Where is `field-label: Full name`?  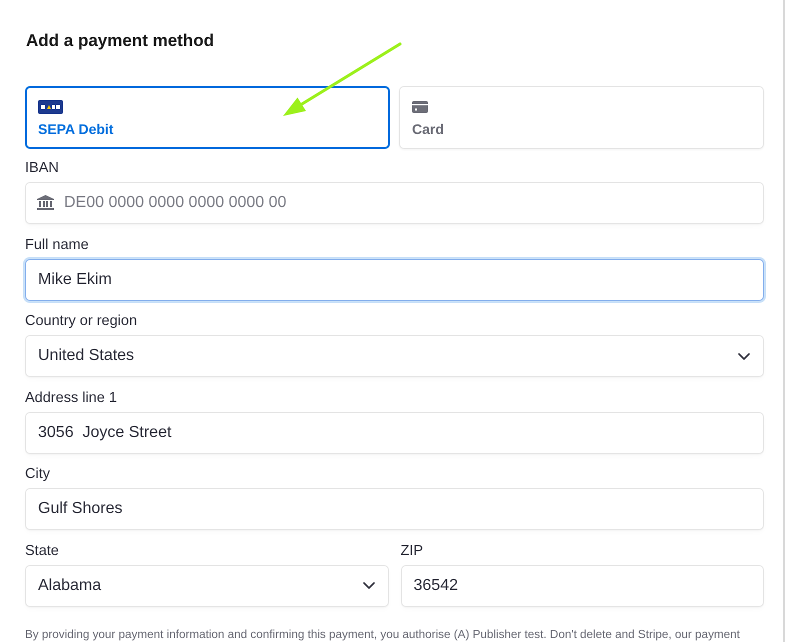
field-label: Full name is located at coordinates (57, 245).